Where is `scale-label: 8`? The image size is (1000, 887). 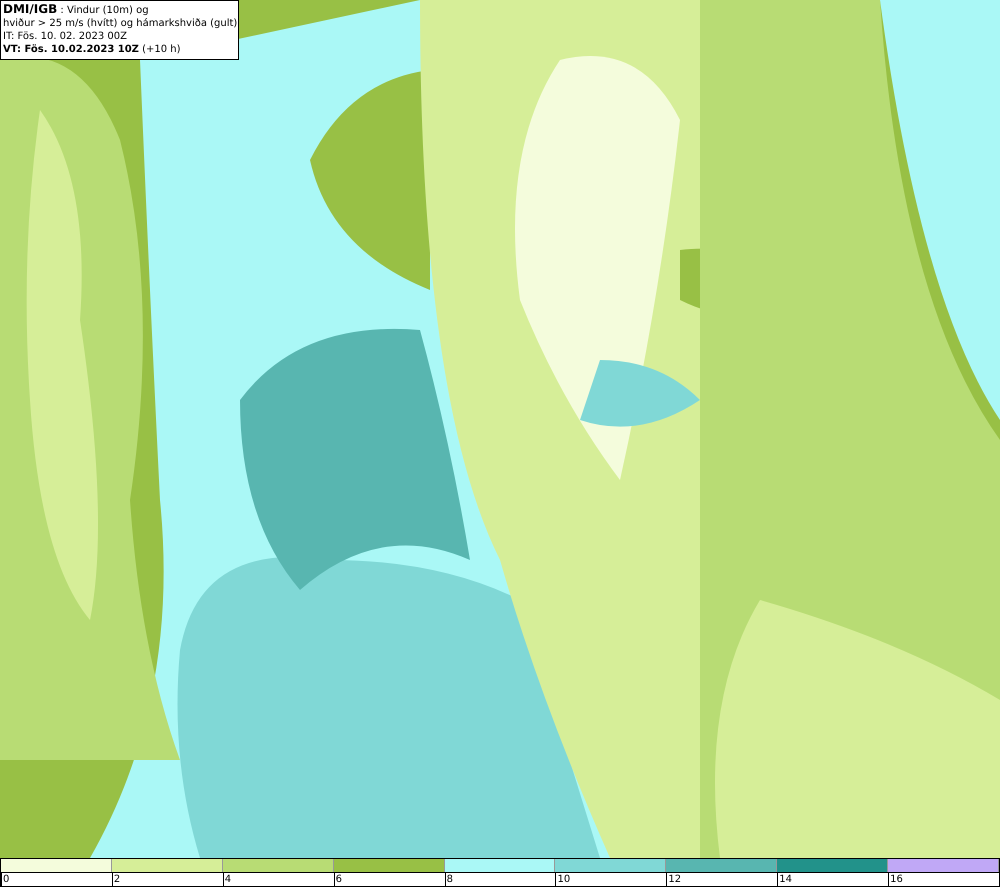 scale-label: 8 is located at coordinates (449, 879).